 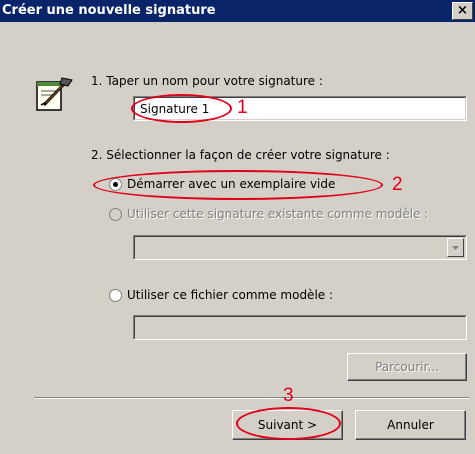 I want to click on option-file-label: Utiliser ce fichier comme modèle :, so click(x=230, y=295).